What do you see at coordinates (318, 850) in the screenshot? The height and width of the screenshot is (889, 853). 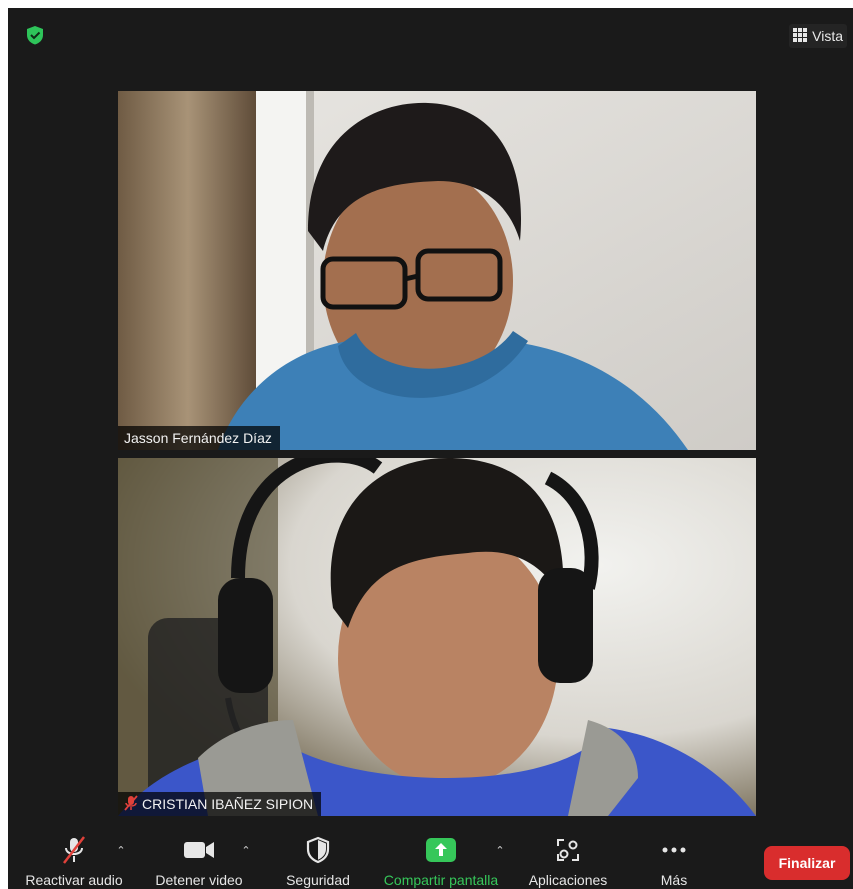 I see `shield-icon` at bounding box center [318, 850].